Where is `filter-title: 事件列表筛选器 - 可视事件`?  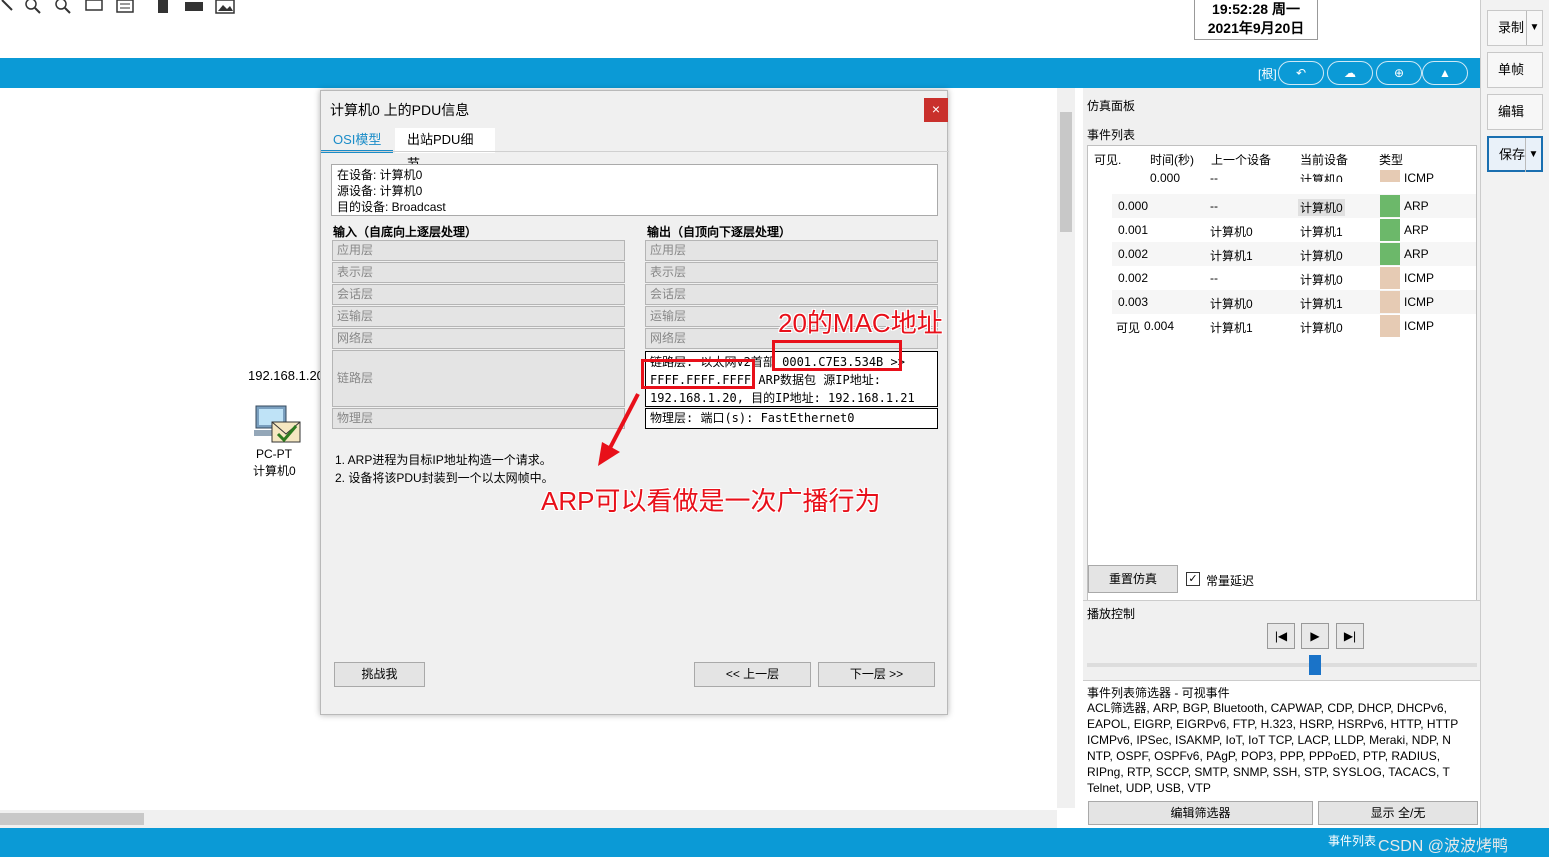
filter-title: 事件列表筛选器 - 可视事件 is located at coordinates (1158, 693).